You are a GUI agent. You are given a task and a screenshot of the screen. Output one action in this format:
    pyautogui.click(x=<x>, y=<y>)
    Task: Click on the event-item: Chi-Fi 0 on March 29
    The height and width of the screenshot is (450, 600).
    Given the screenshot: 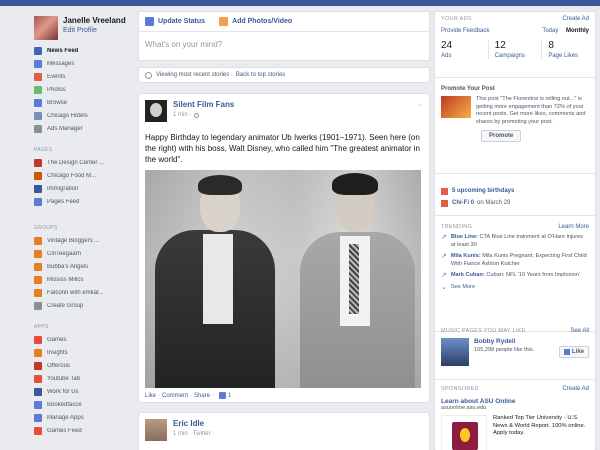 What is the action you would take?
    pyautogui.click(x=515, y=203)
    